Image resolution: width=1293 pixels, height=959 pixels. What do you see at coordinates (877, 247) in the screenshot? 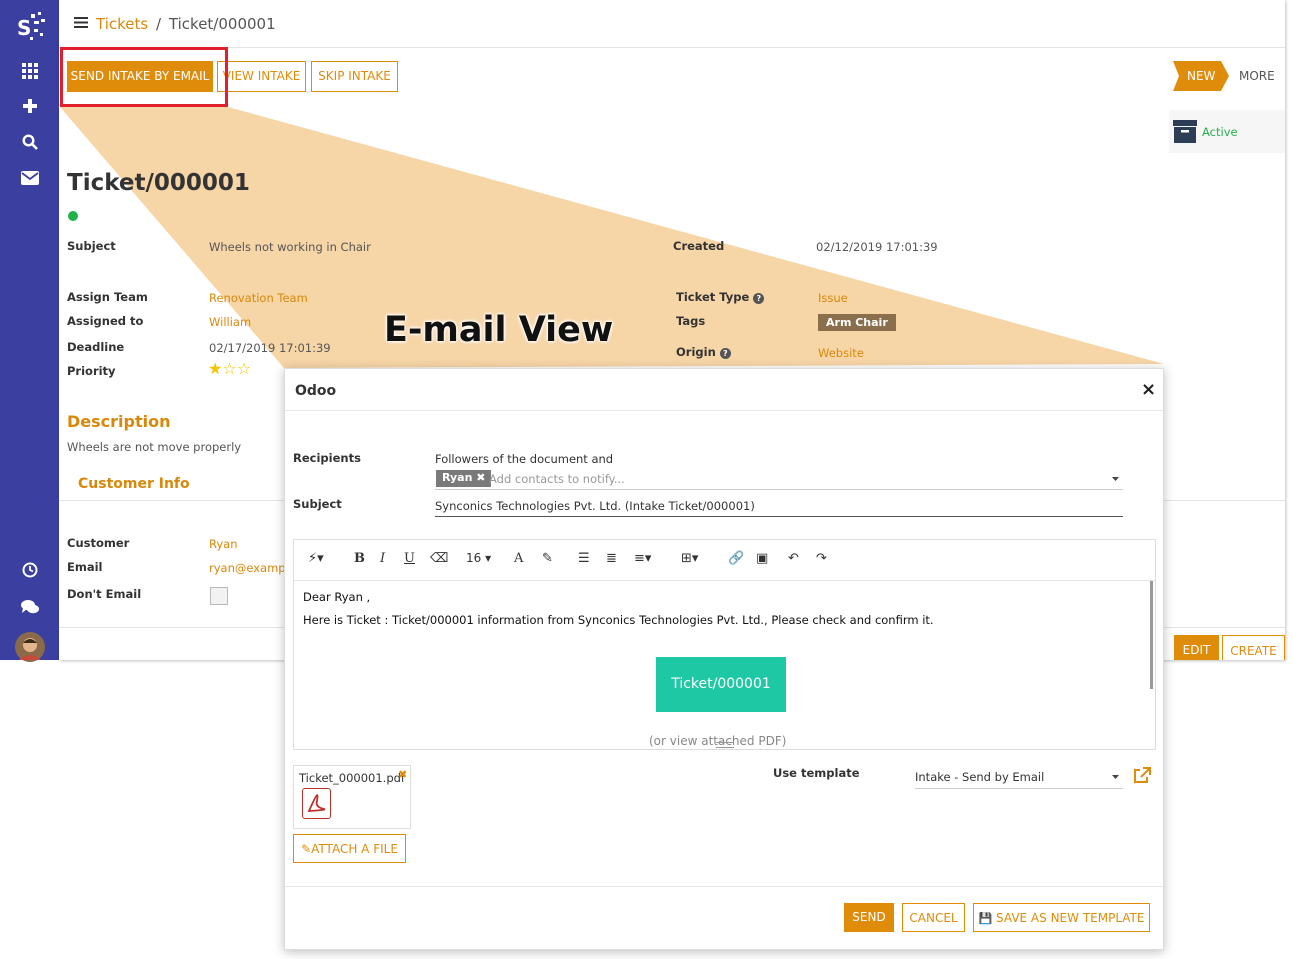
I see `created-value: 02/12/2019 17:01:39` at bounding box center [877, 247].